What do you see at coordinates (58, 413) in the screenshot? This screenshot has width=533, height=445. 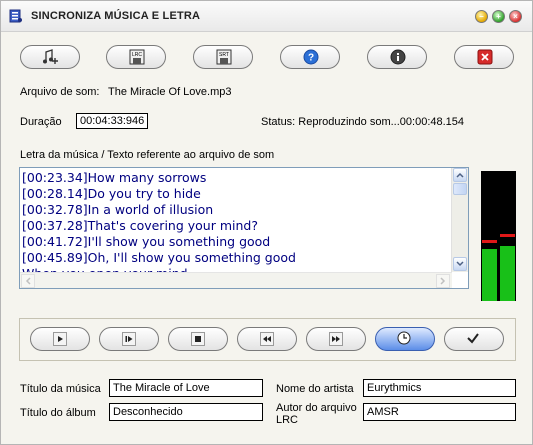 I see `album-label: Título do álbum` at bounding box center [58, 413].